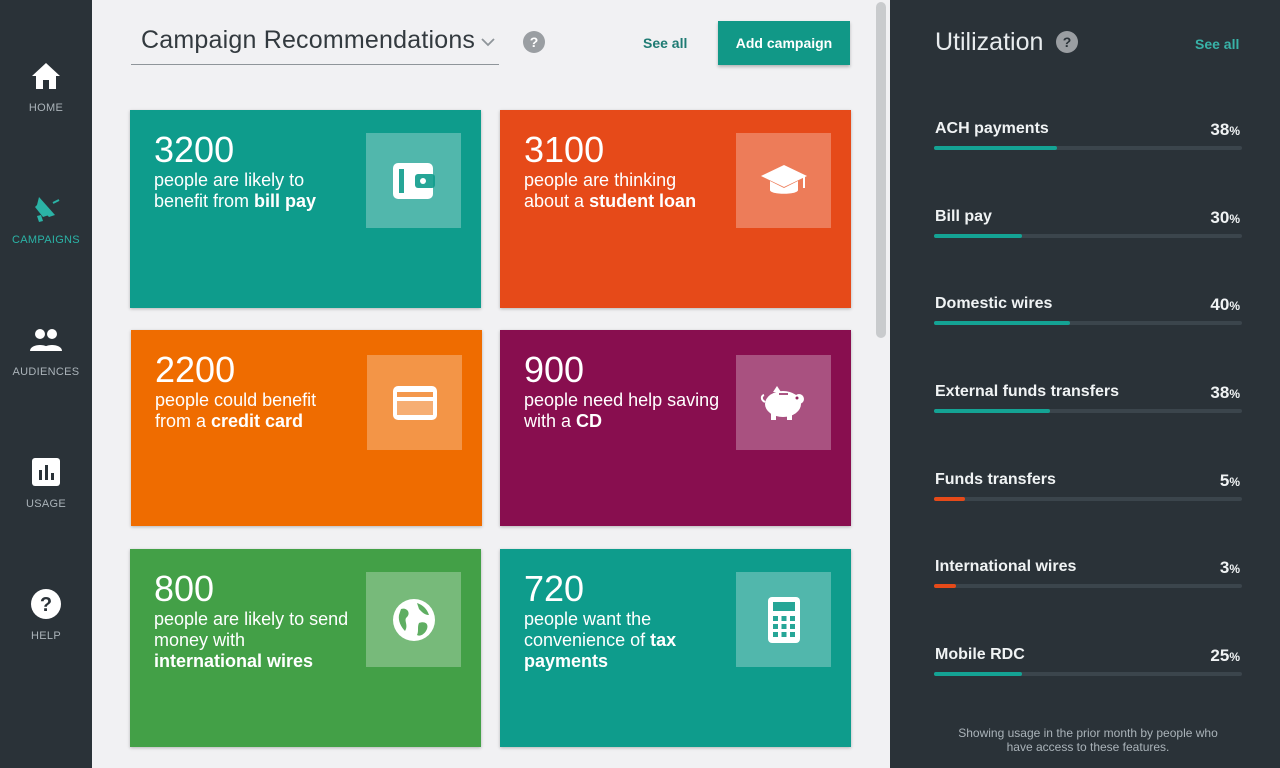  What do you see at coordinates (1067, 42) in the screenshot?
I see `utilization-help-icon: ?` at bounding box center [1067, 42].